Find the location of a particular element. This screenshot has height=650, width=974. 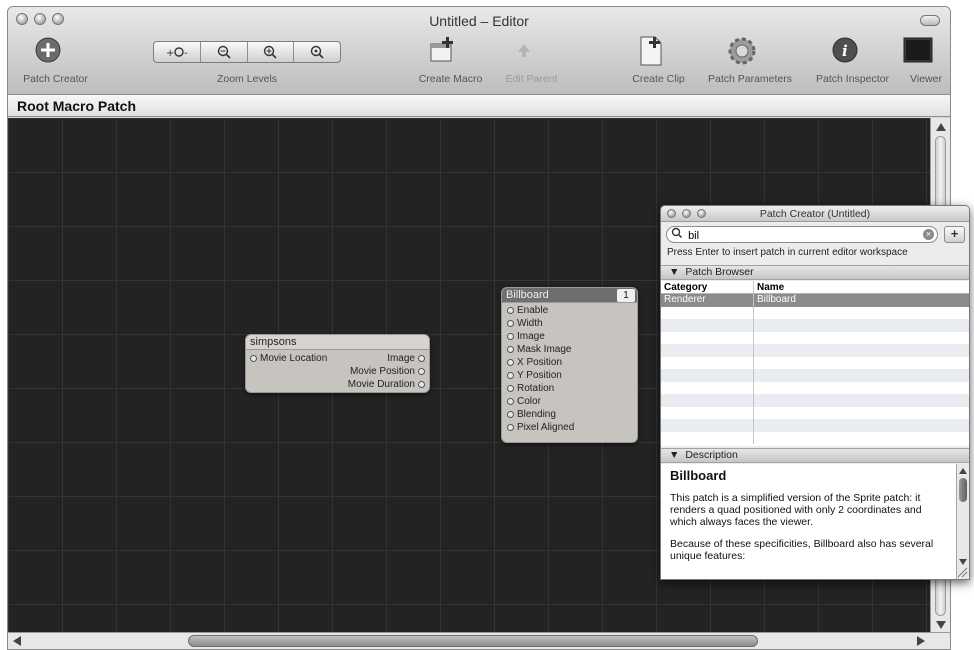

input-port-color: Color is located at coordinates (572, 401).